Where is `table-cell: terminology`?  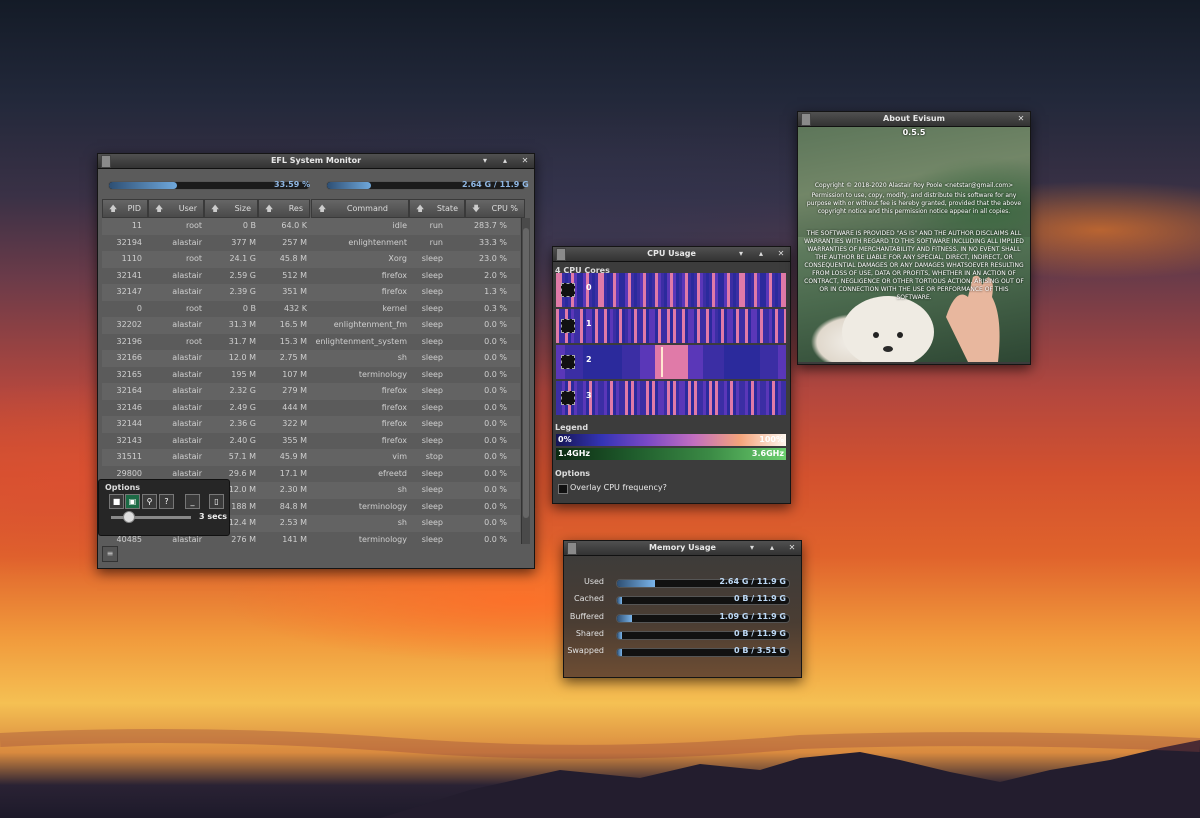 table-cell: terminology is located at coordinates (382, 506).